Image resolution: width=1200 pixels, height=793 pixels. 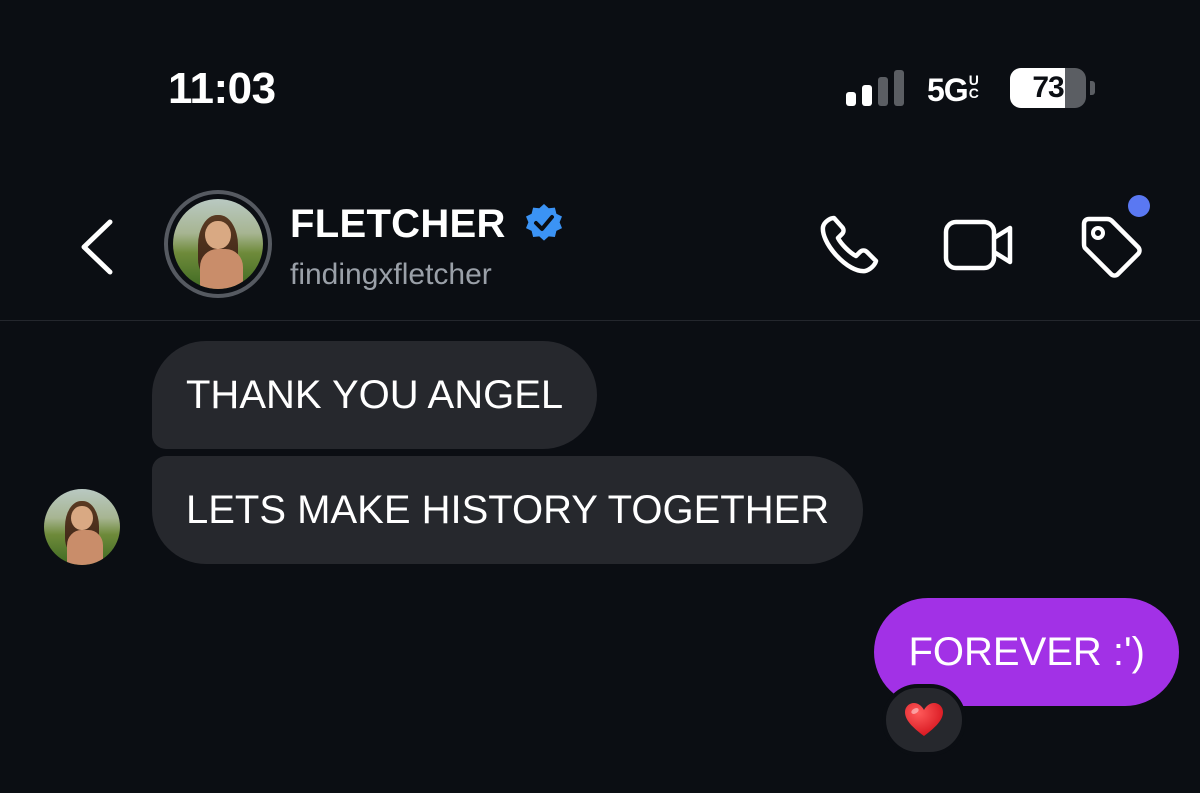 I want to click on message-reaction, so click(x=924, y=720).